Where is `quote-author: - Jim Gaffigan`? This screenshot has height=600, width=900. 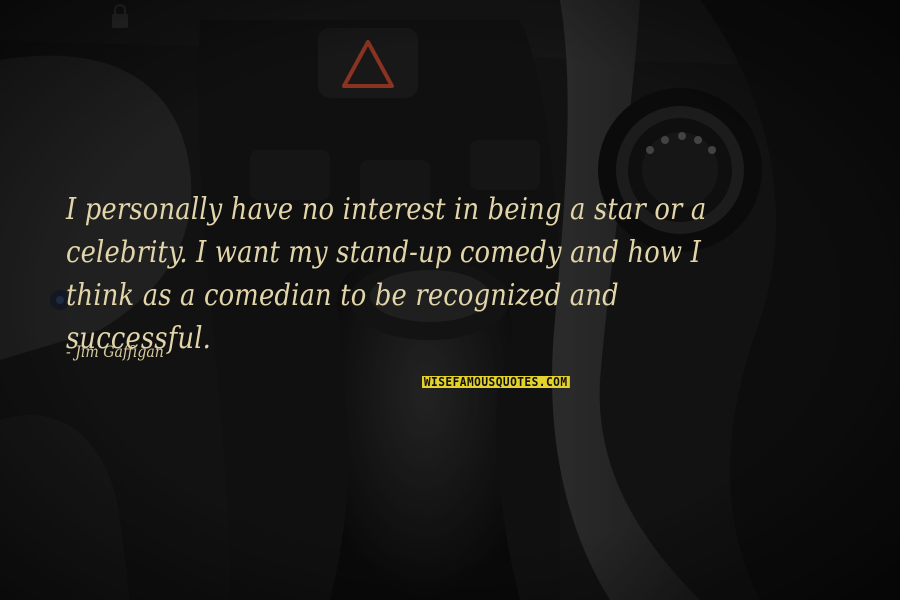 quote-author: - Jim Gaffigan is located at coordinates (115, 351).